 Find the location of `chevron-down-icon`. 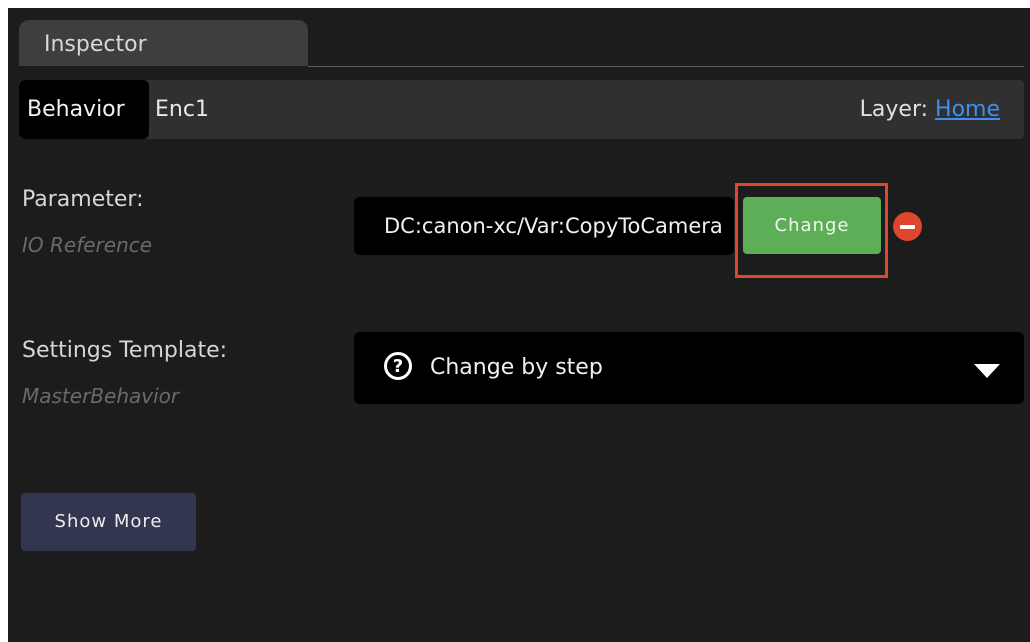

chevron-down-icon is located at coordinates (987, 371).